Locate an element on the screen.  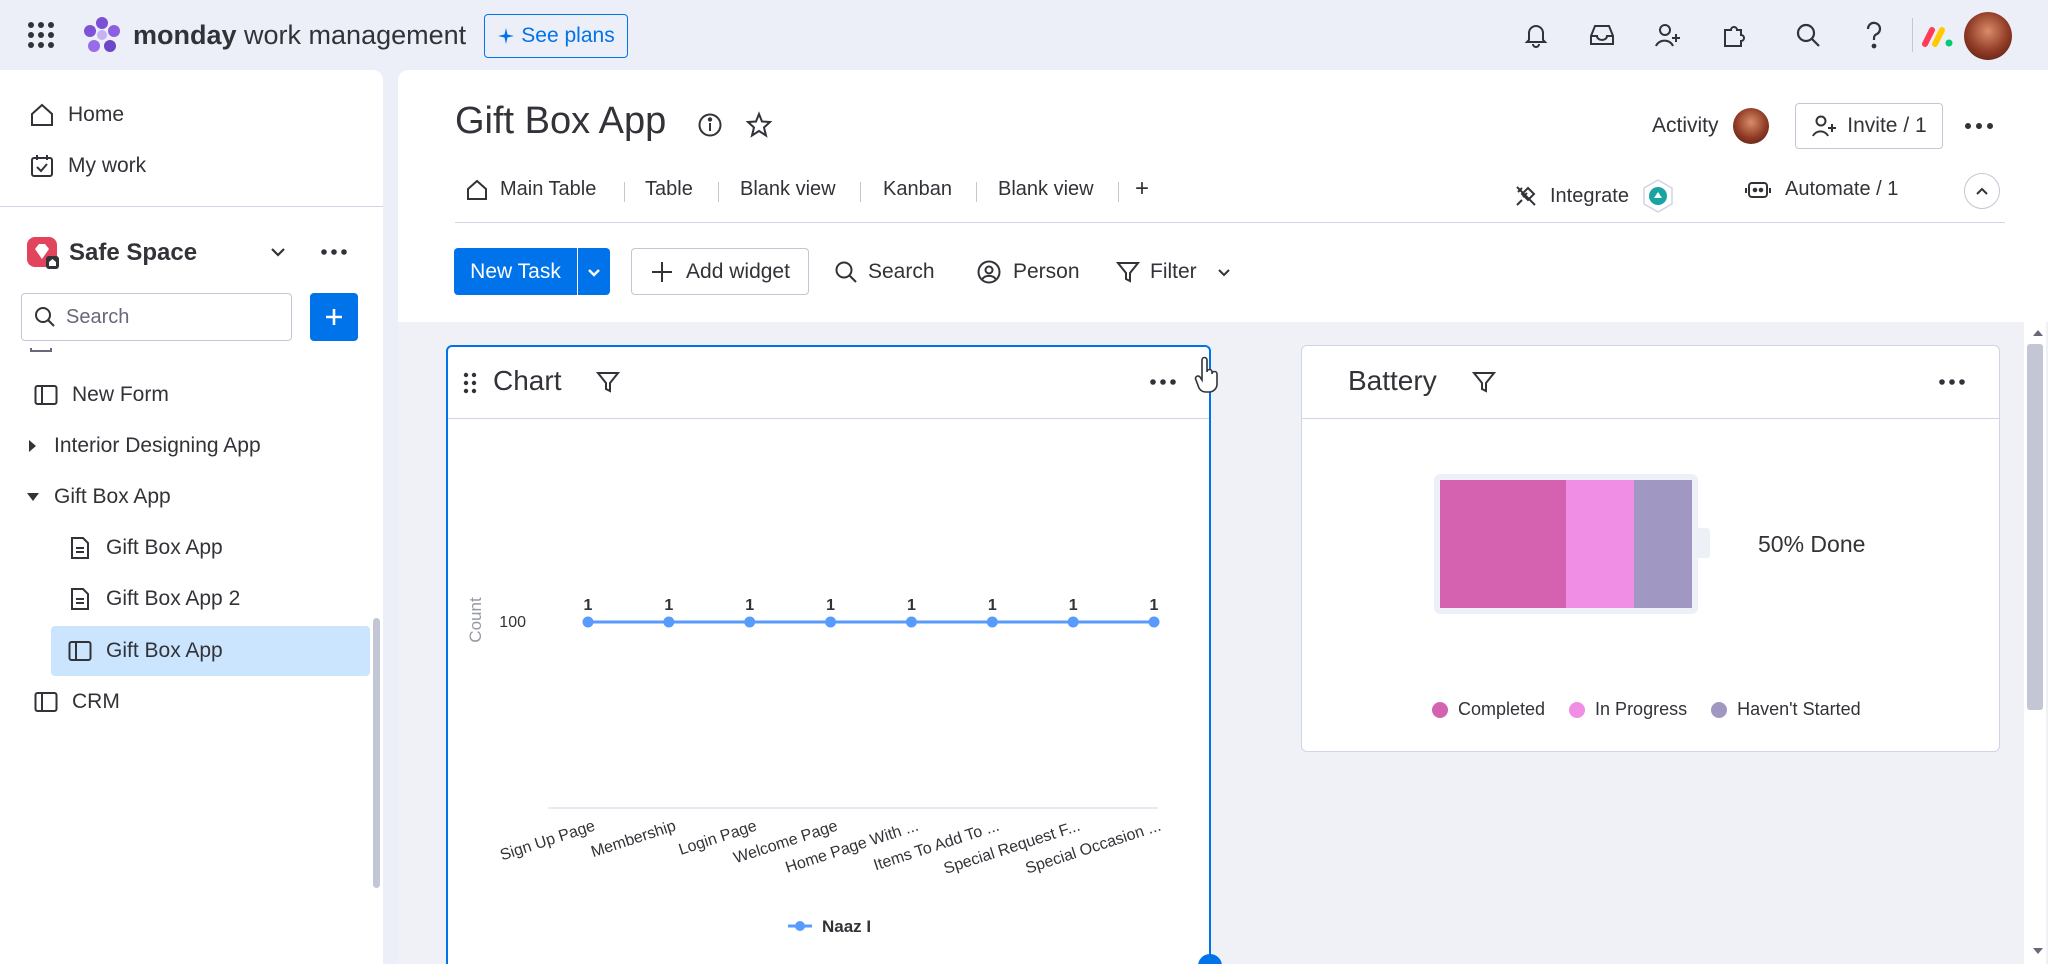
header-divider is located at coordinates (1230, 222).